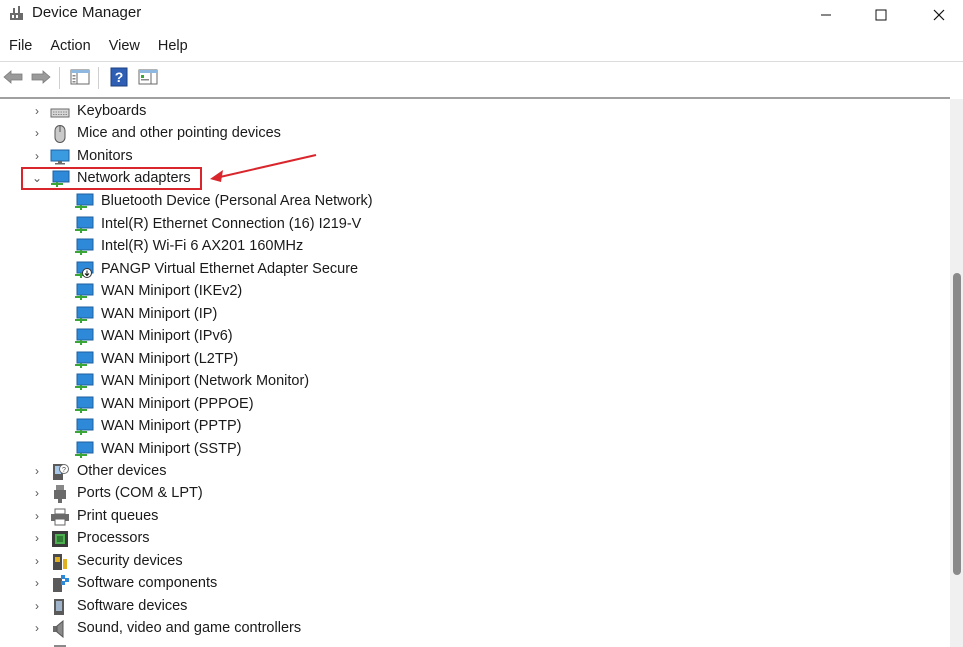 The height and width of the screenshot is (647, 963). What do you see at coordinates (470, 134) in the screenshot?
I see `tree-item-mice: › Mice and other pointing devices` at bounding box center [470, 134].